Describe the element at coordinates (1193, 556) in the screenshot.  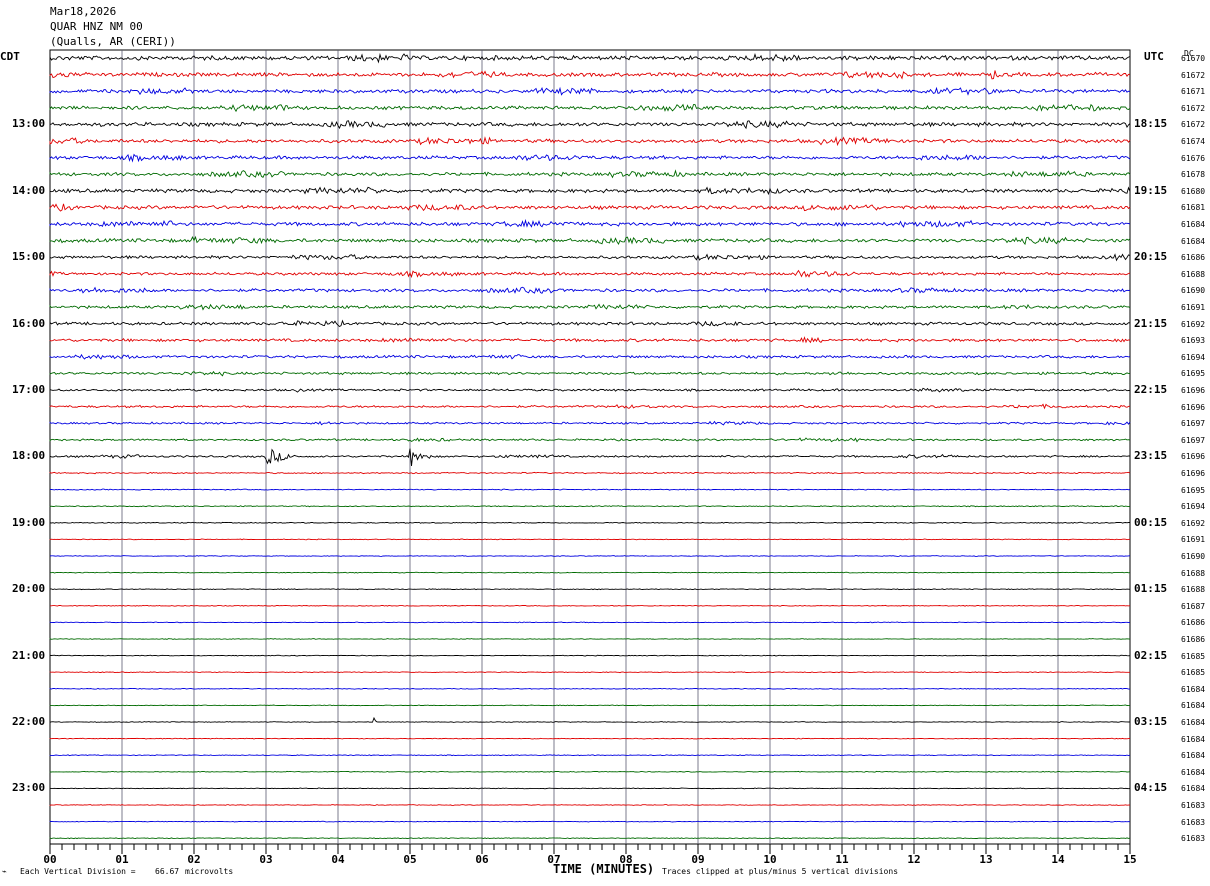
I see `dc-offset-value: 61690` at that location.